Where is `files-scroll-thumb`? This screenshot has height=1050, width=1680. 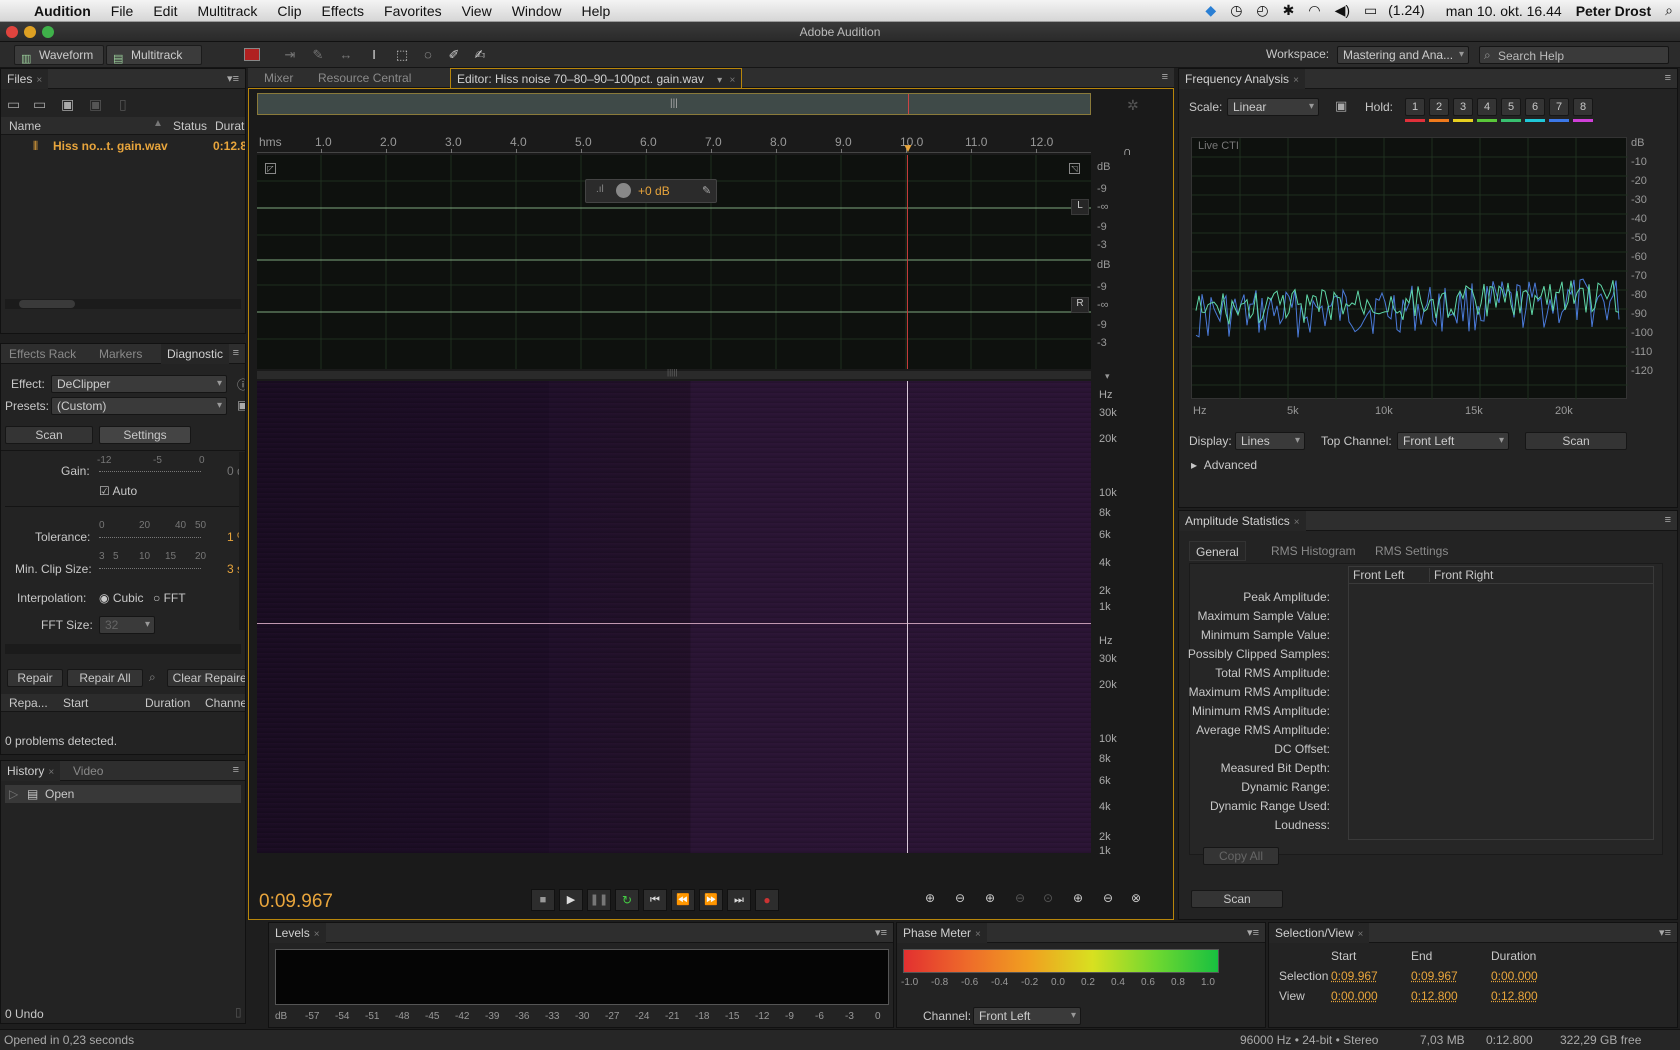
files-scroll-thumb is located at coordinates (47, 304).